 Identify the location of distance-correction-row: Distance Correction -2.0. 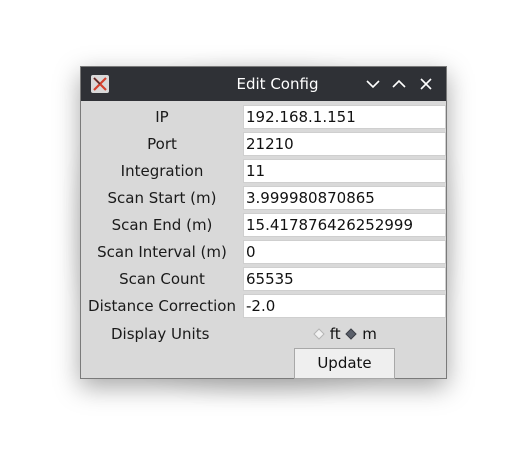
(263, 306).